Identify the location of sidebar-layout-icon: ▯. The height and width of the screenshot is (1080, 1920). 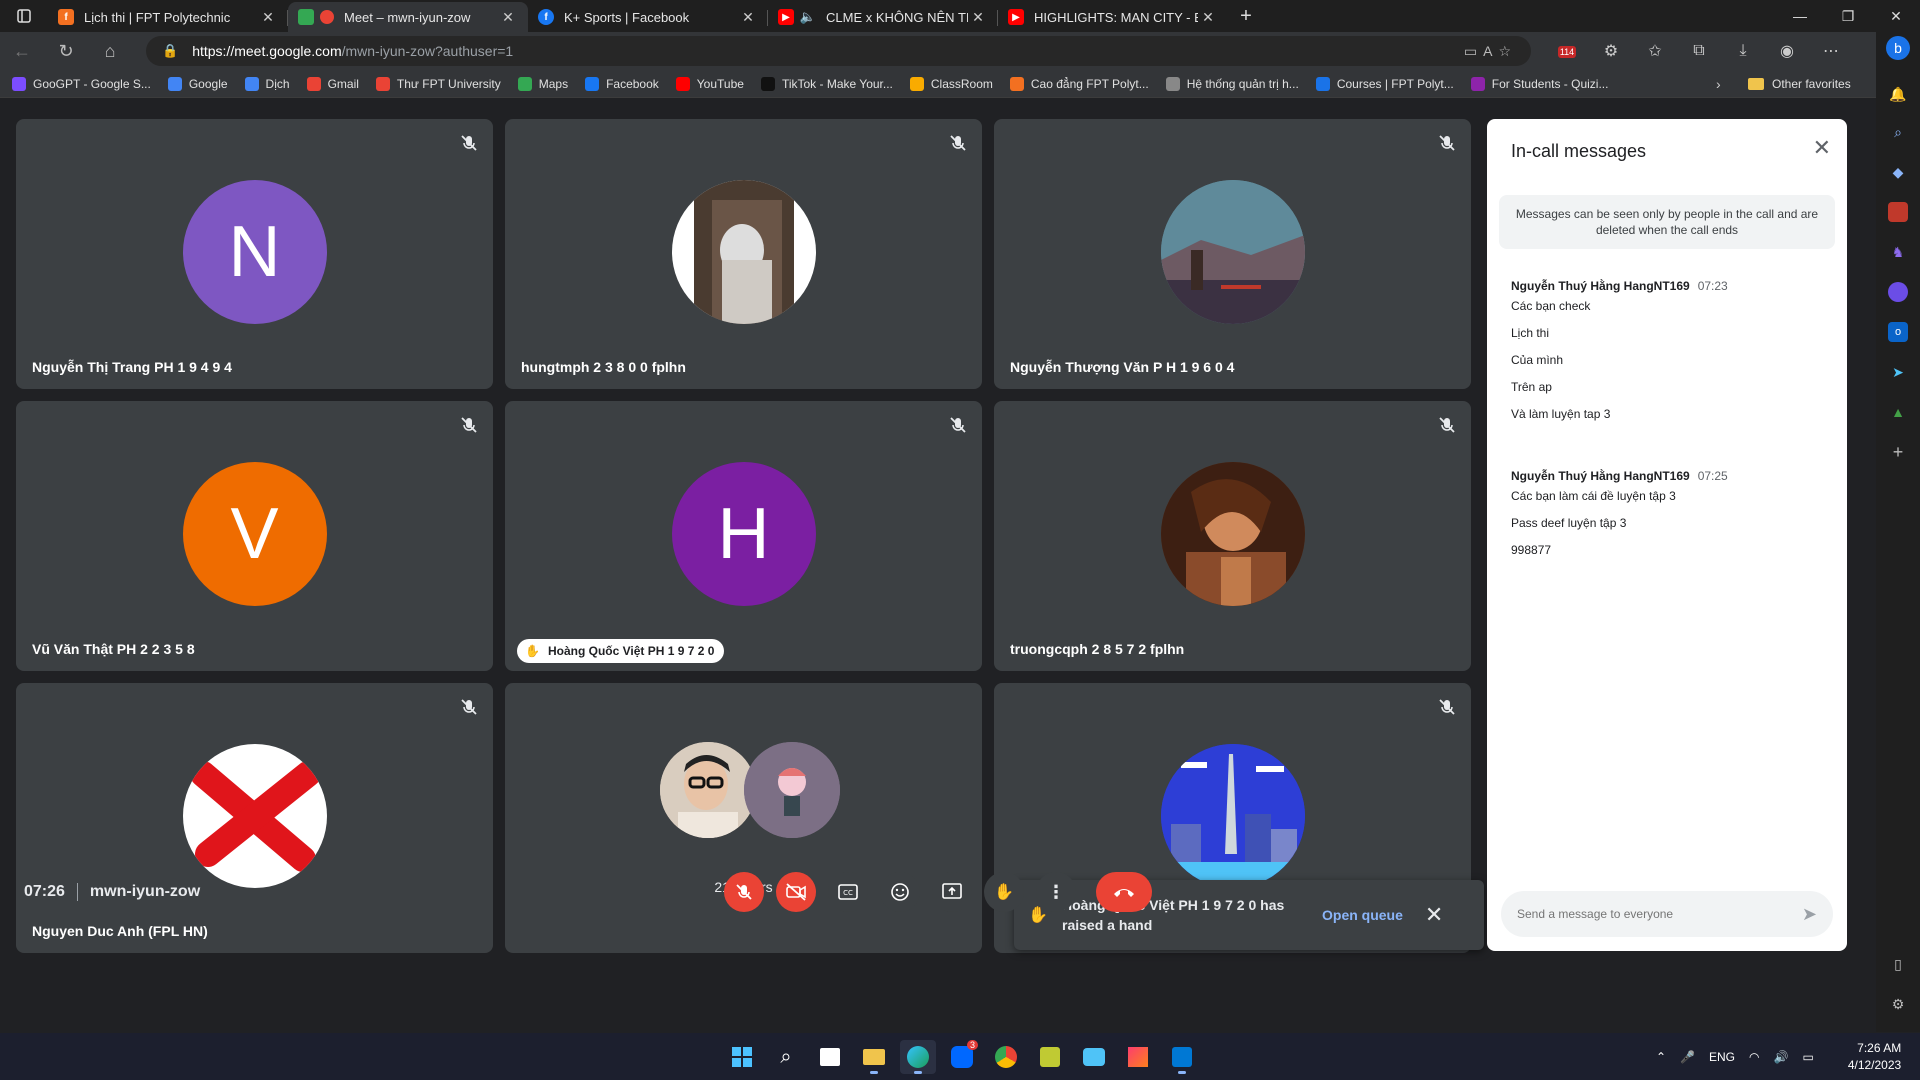
(1898, 964).